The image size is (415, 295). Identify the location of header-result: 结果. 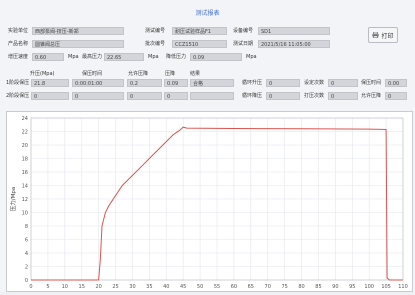
(195, 74).